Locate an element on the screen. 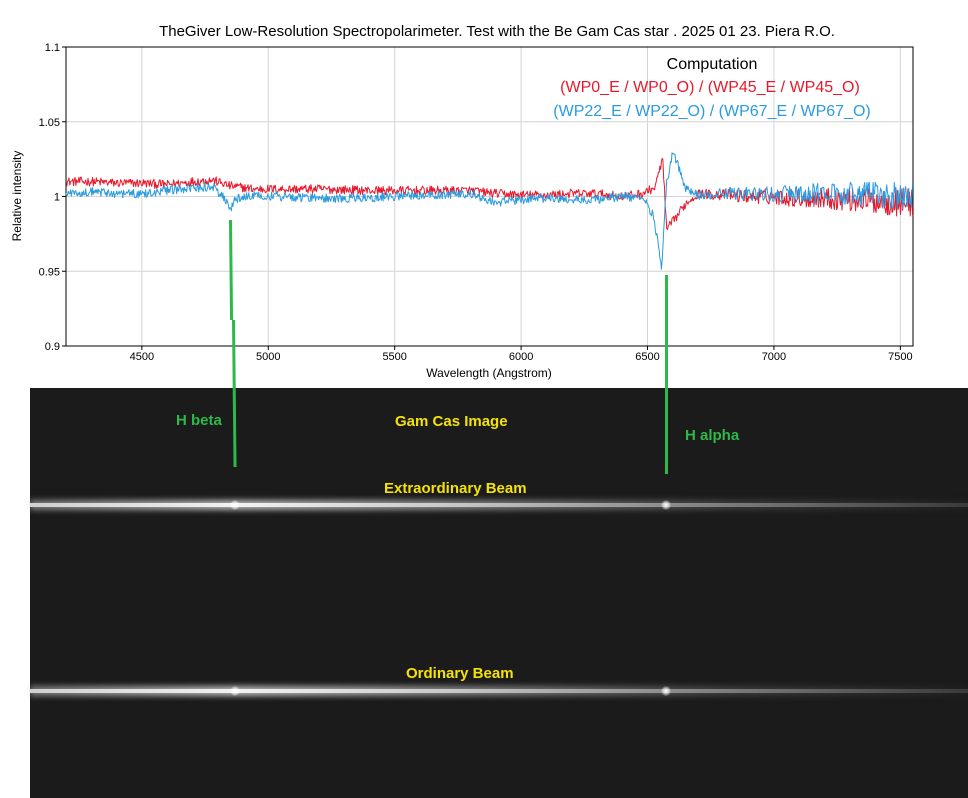 This screenshot has height=798, width=968. x-tick-label: 4500 is located at coordinates (142, 357).